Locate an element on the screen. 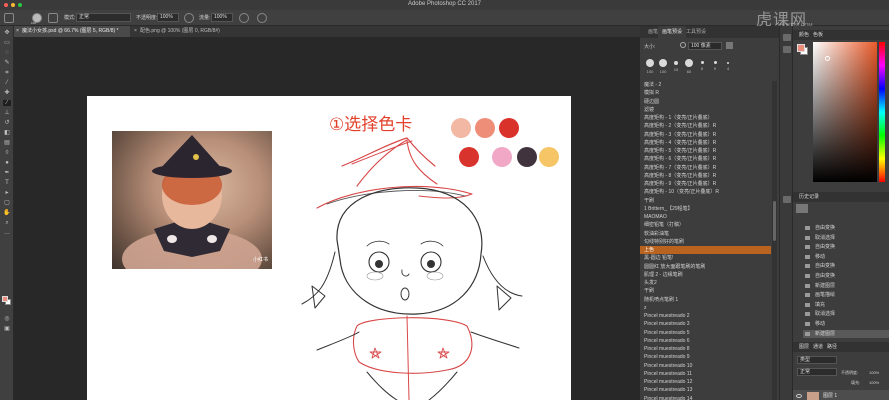 The image size is (889, 400). brush-list-item: MAOMAO is located at coordinates (705, 217).